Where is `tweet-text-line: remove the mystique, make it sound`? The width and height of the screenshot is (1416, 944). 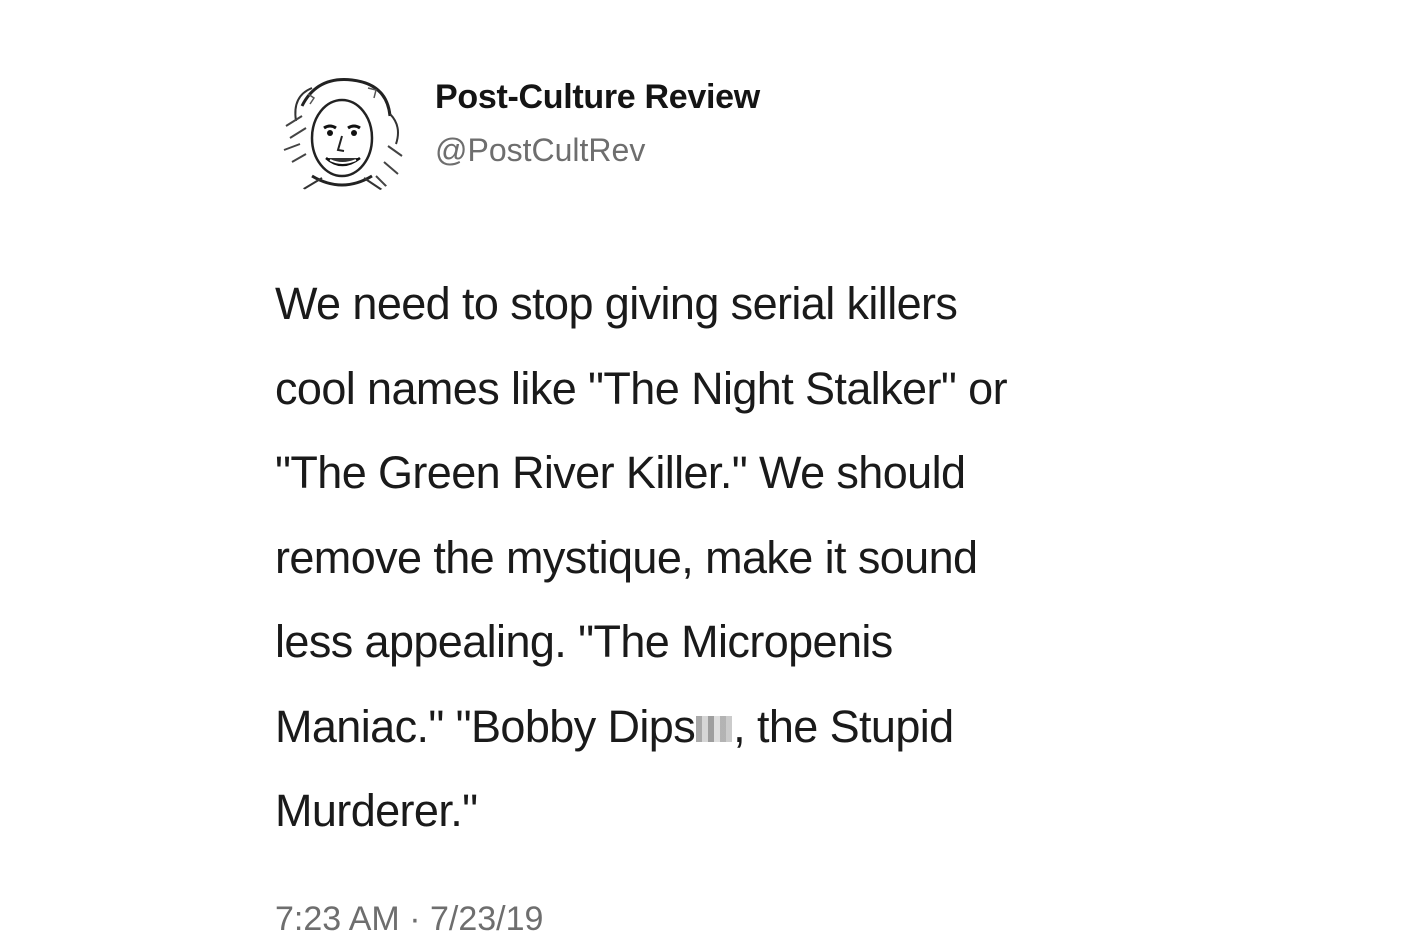
tweet-text-line: remove the mystique, make it sound is located at coordinates (626, 557).